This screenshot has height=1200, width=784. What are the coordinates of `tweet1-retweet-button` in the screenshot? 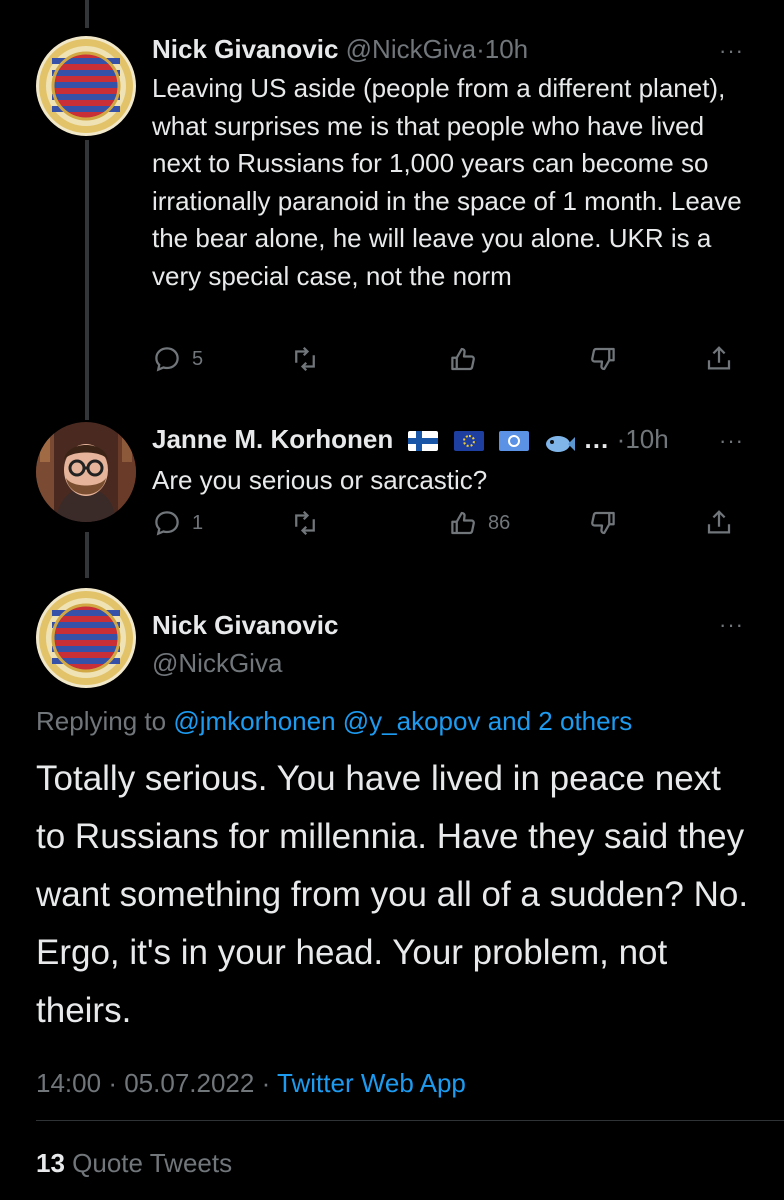 It's located at (305, 359).